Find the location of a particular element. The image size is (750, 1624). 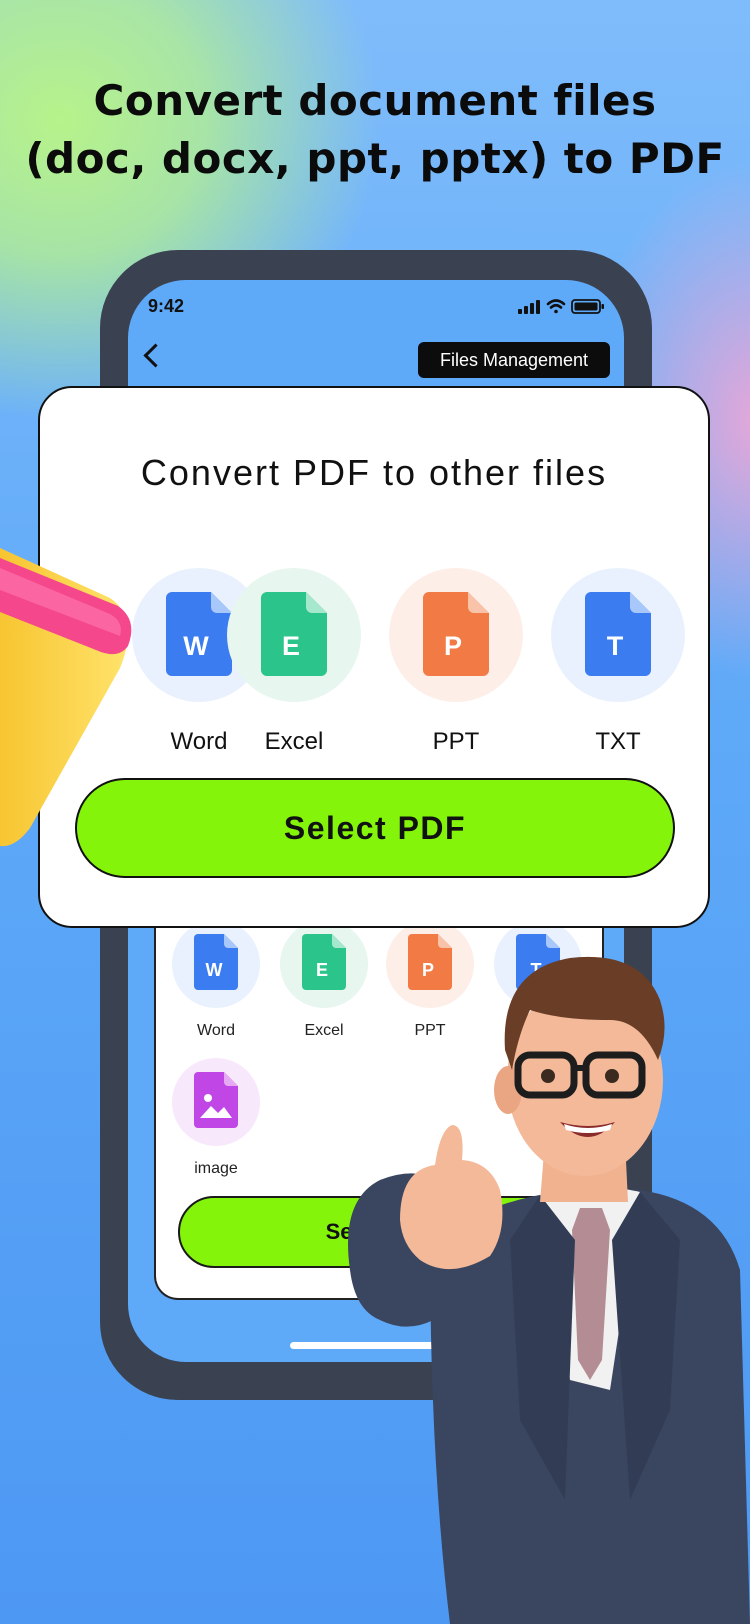

image-icon-bg is located at coordinates (216, 1102).